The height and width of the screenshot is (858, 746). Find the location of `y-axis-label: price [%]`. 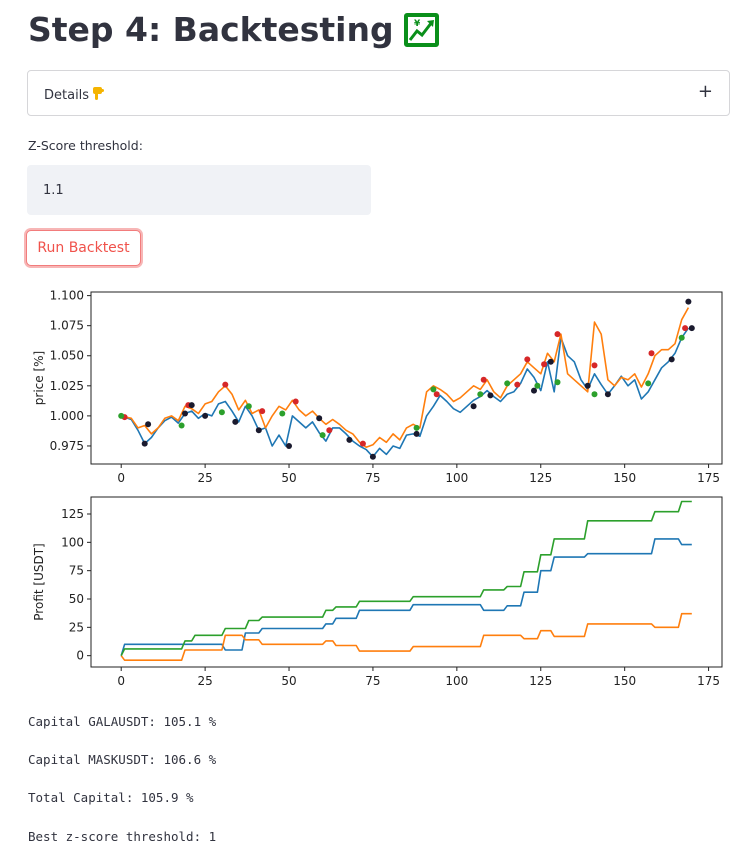

y-axis-label: price [%] is located at coordinates (39, 378).